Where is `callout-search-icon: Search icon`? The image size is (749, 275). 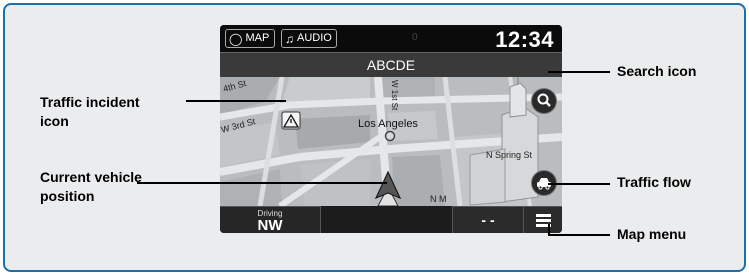 callout-search-icon: Search icon is located at coordinates (657, 71).